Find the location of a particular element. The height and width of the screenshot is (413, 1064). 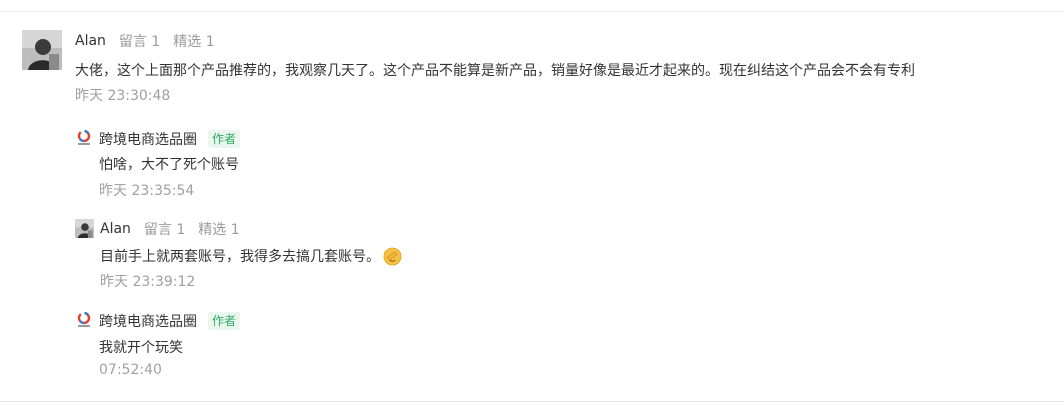

reply-text: 我就开个玩笑 is located at coordinates (141, 347).